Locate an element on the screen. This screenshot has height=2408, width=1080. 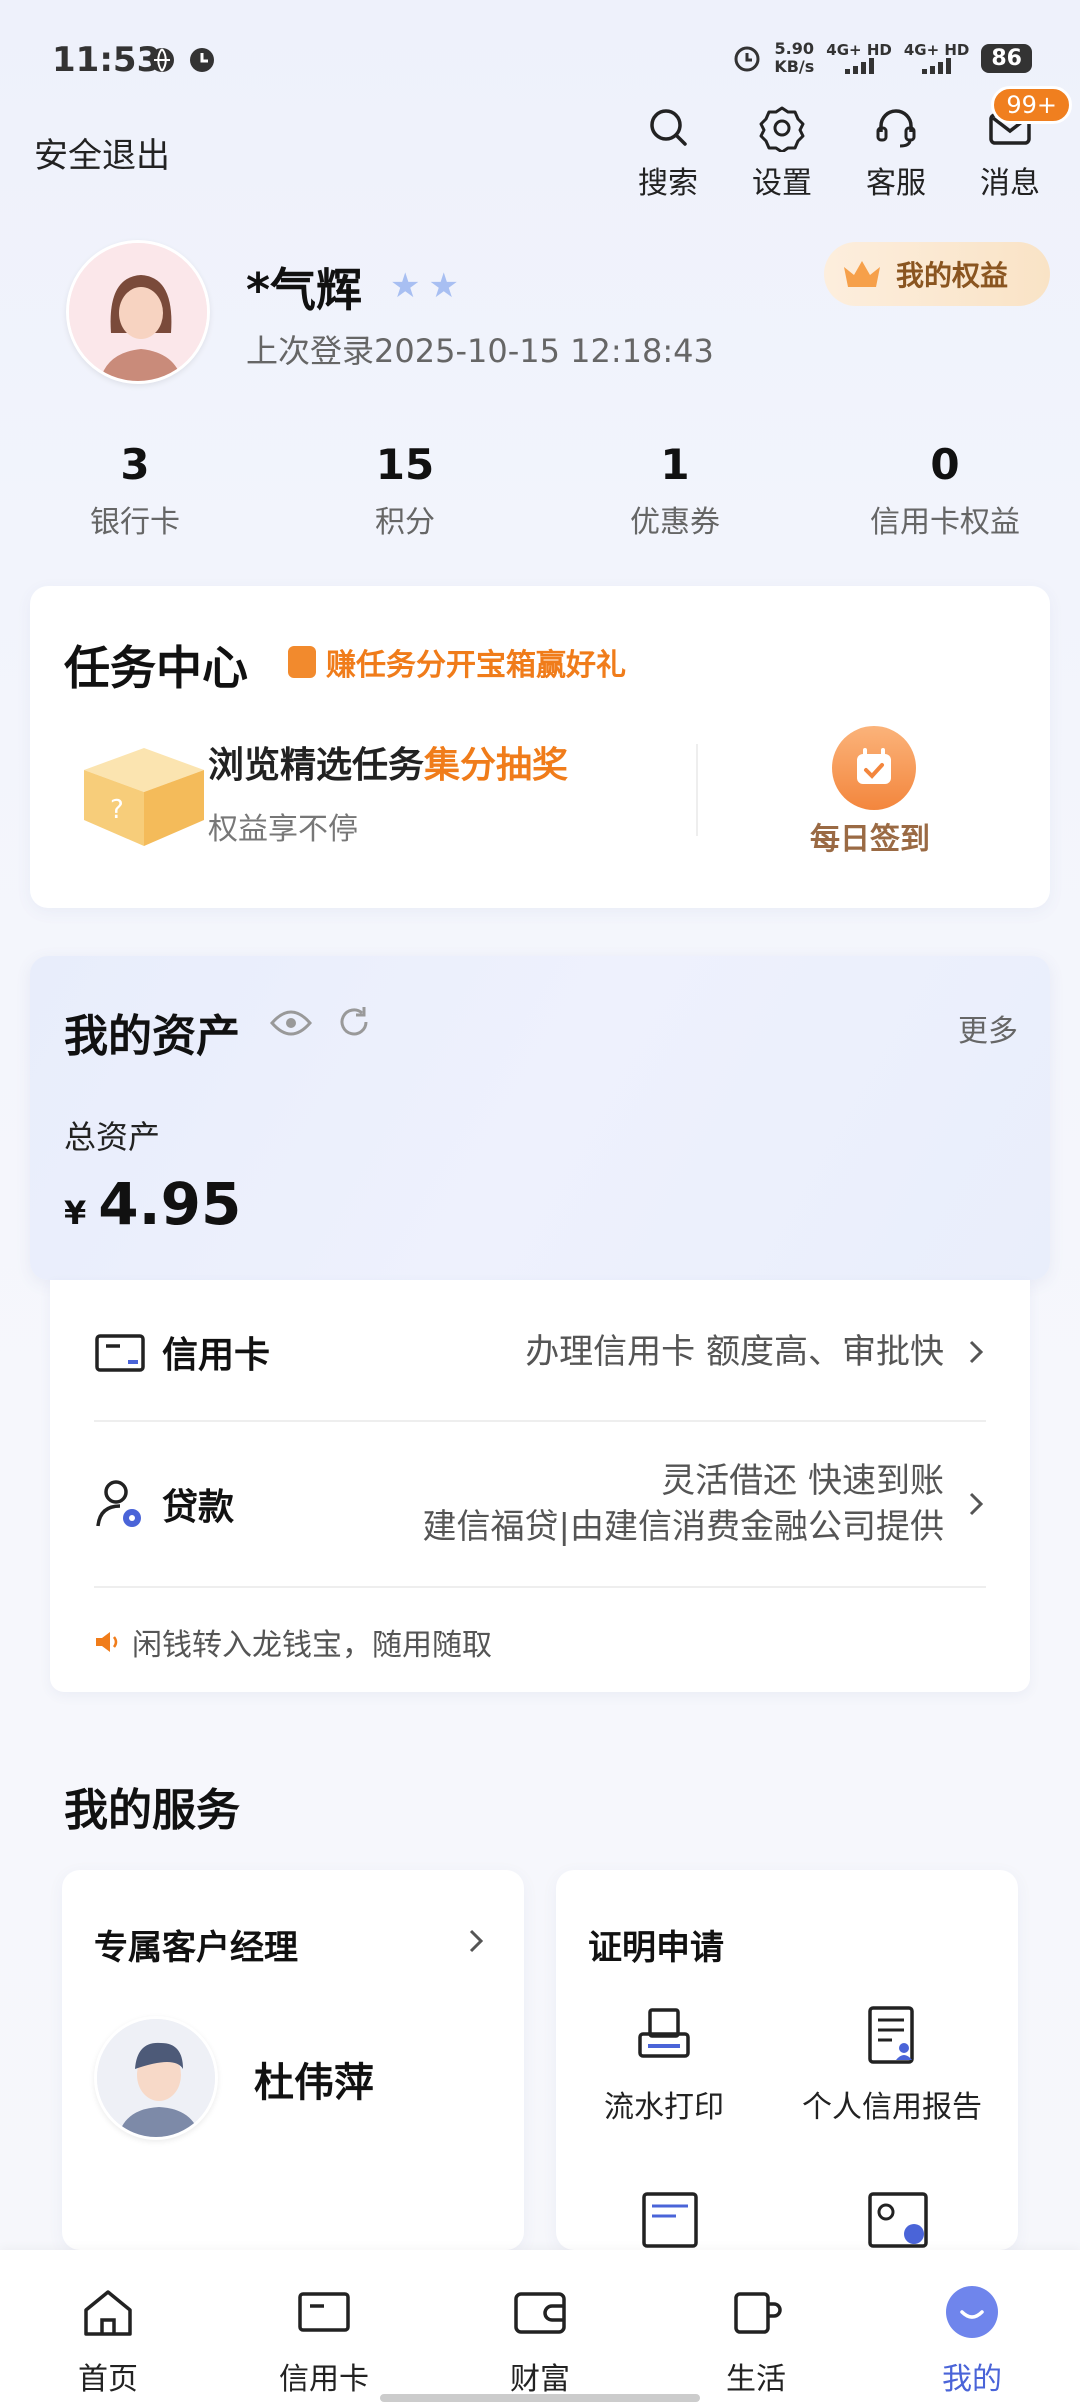
bottom-nav: 首页 信用卡 财富 生活 我的 is located at coordinates (540, 2329).